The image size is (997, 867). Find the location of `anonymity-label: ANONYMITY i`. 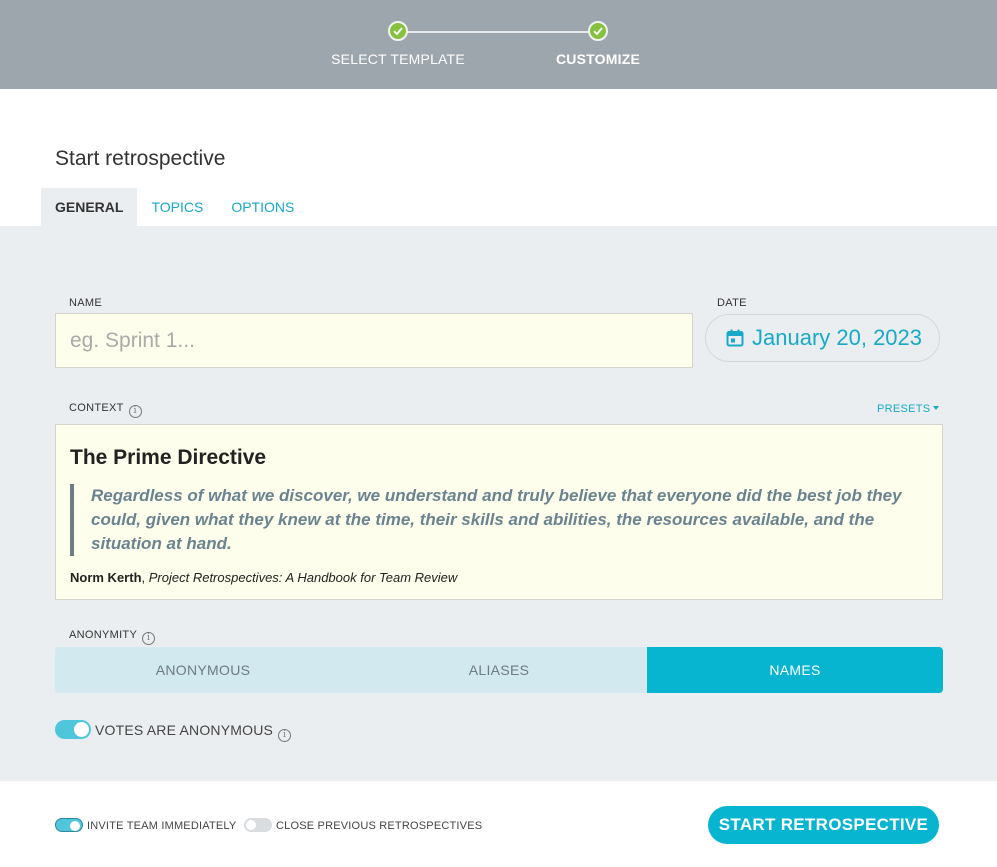

anonymity-label: ANONYMITY i is located at coordinates (112, 637).